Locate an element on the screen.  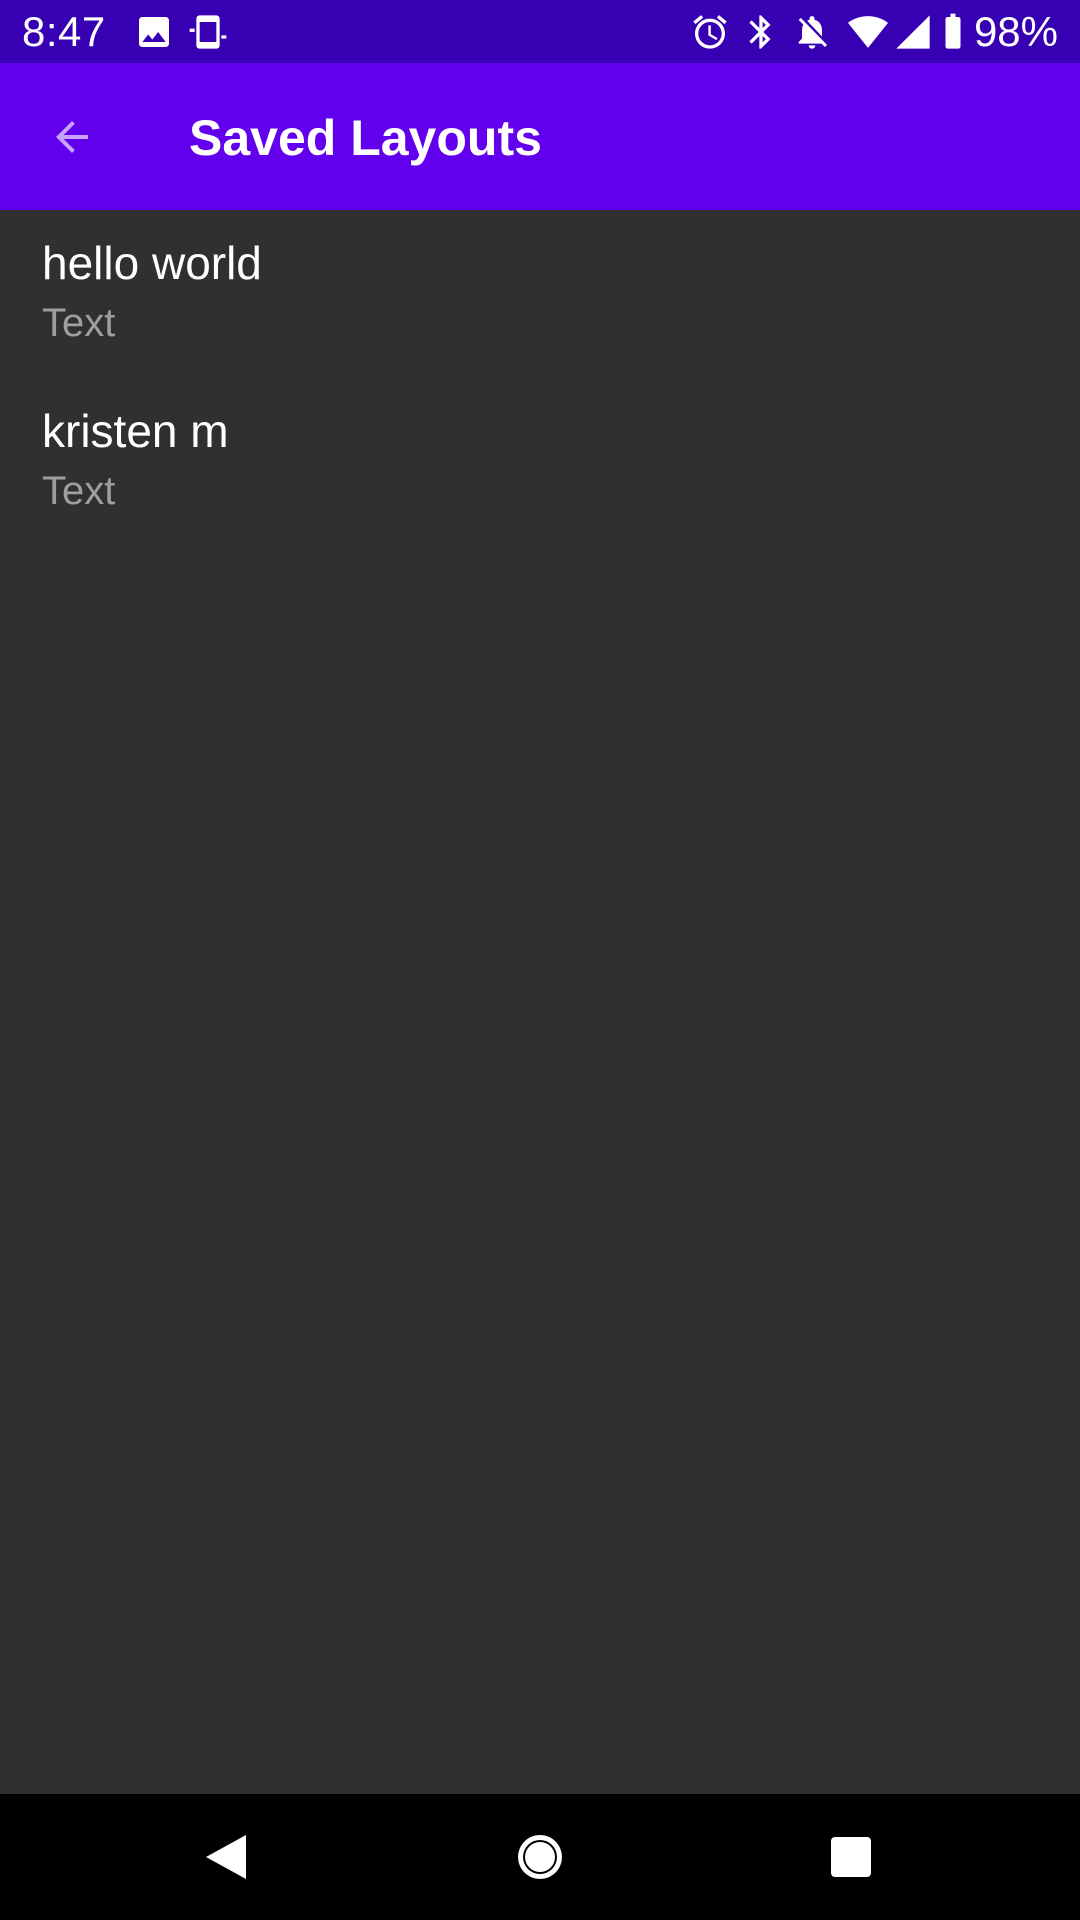
list-item: hello world Text is located at coordinates (540, 294).